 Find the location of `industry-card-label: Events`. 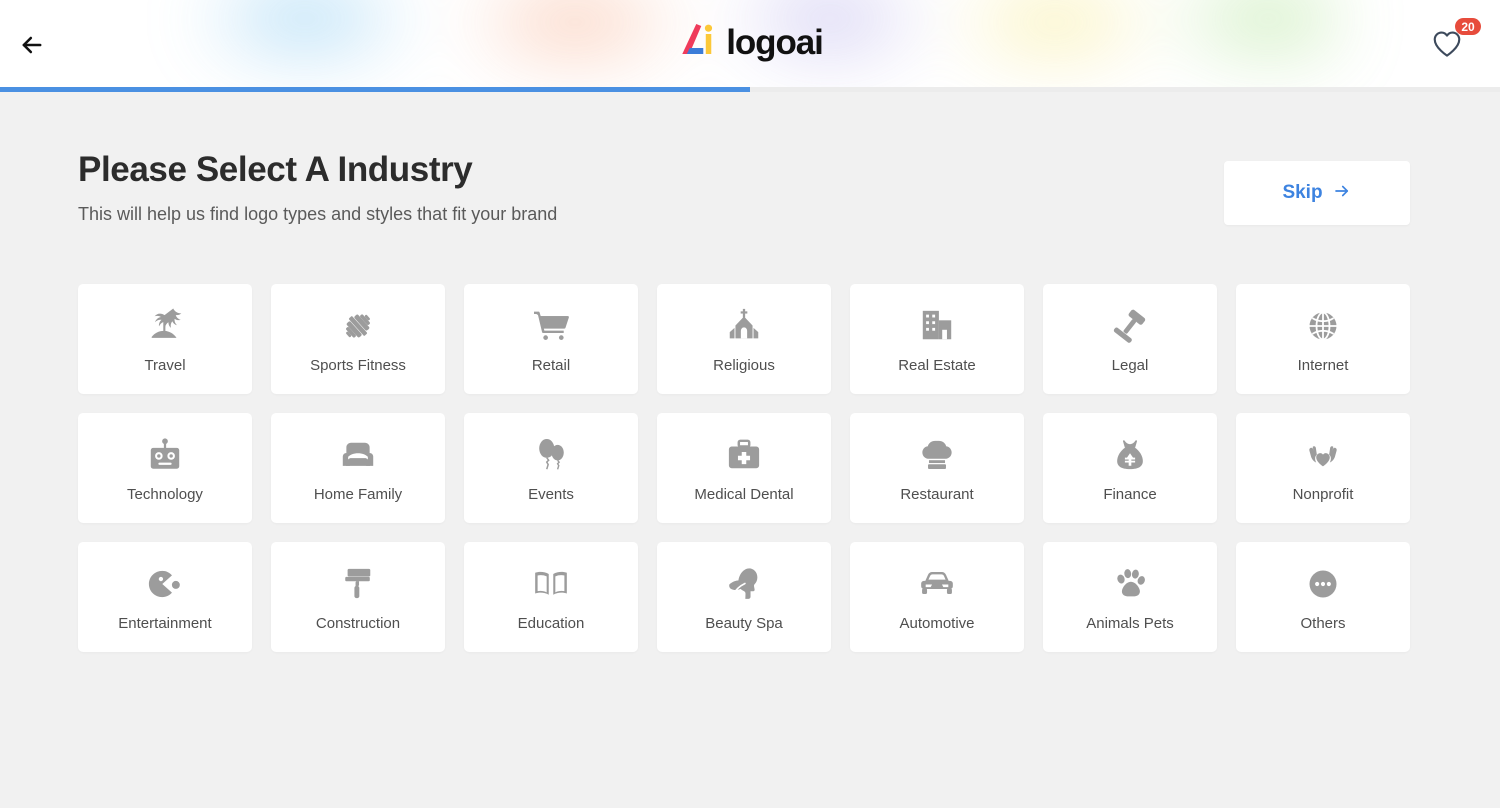

industry-card-label: Events is located at coordinates (551, 494).